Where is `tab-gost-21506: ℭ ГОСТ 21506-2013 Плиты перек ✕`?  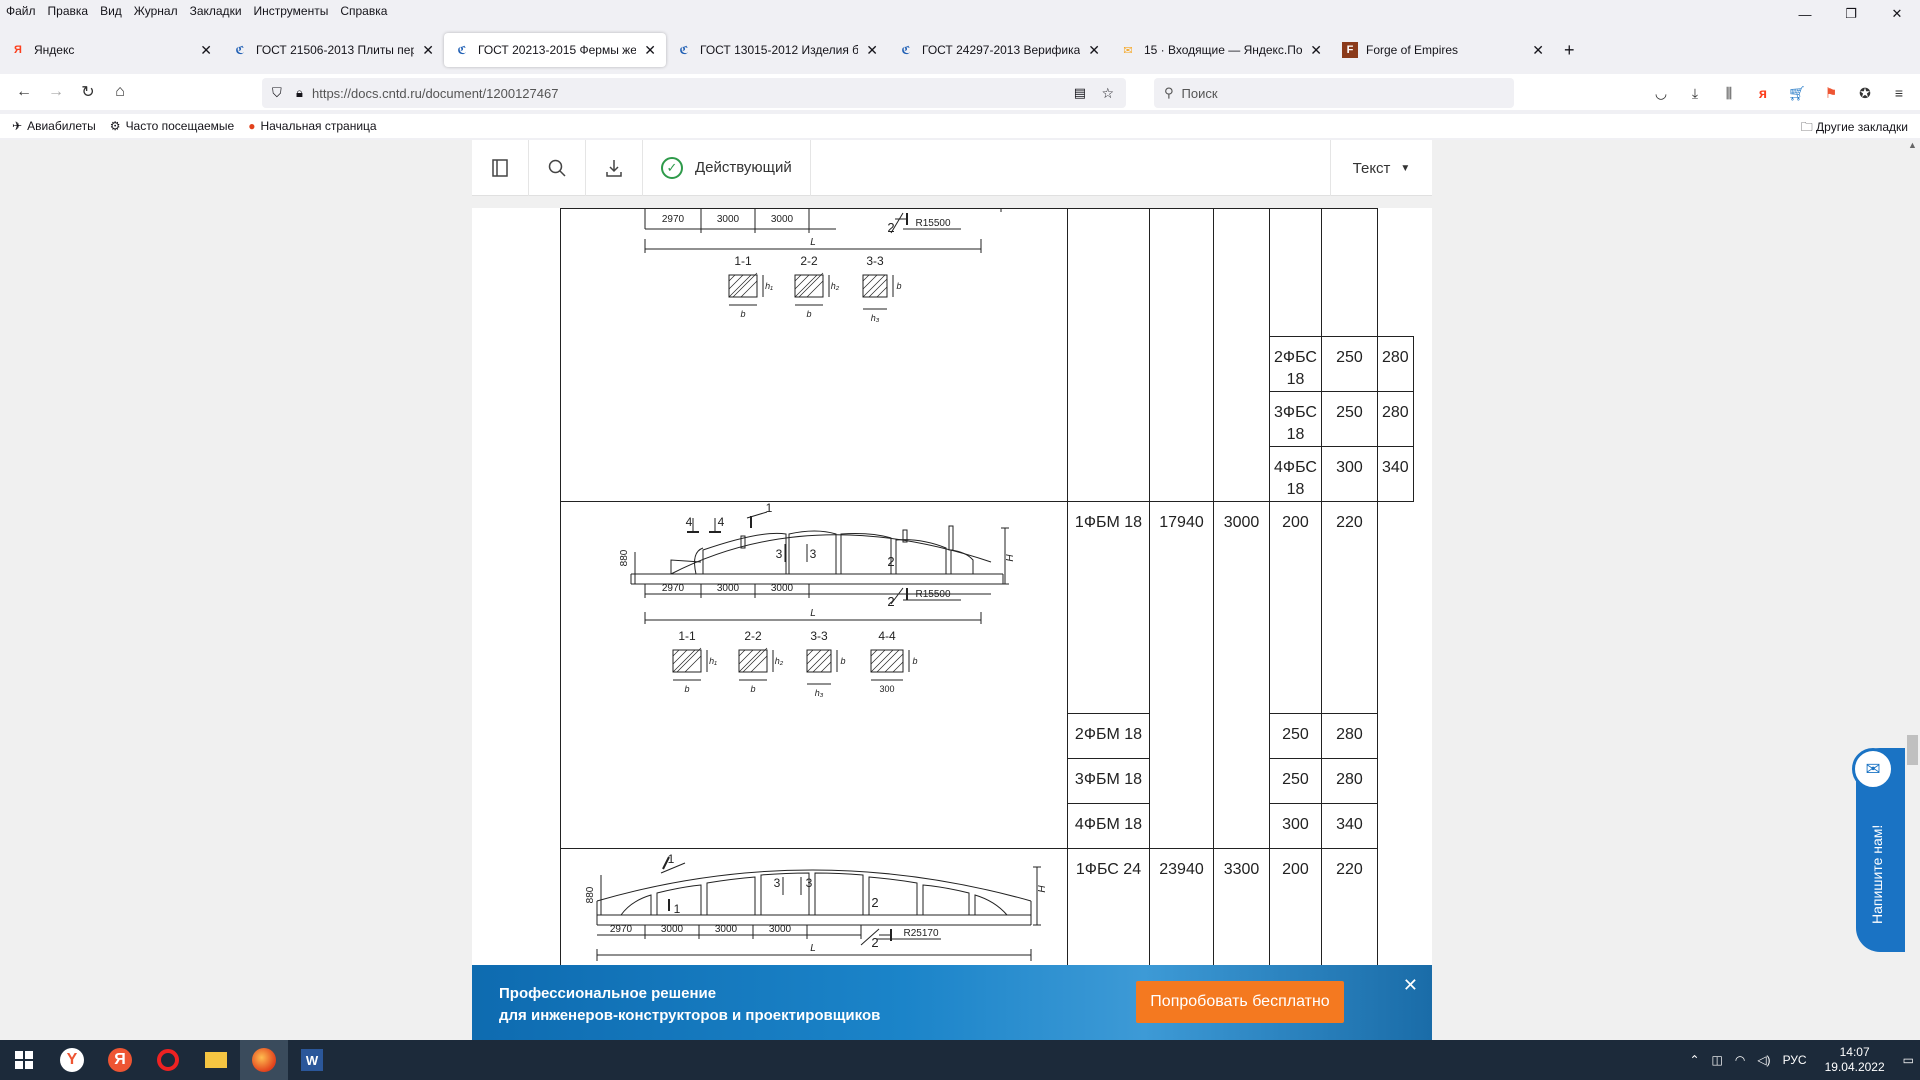 tab-gost-21506: ℭ ГОСТ 21506-2013 Плиты перек ✕ is located at coordinates (333, 50).